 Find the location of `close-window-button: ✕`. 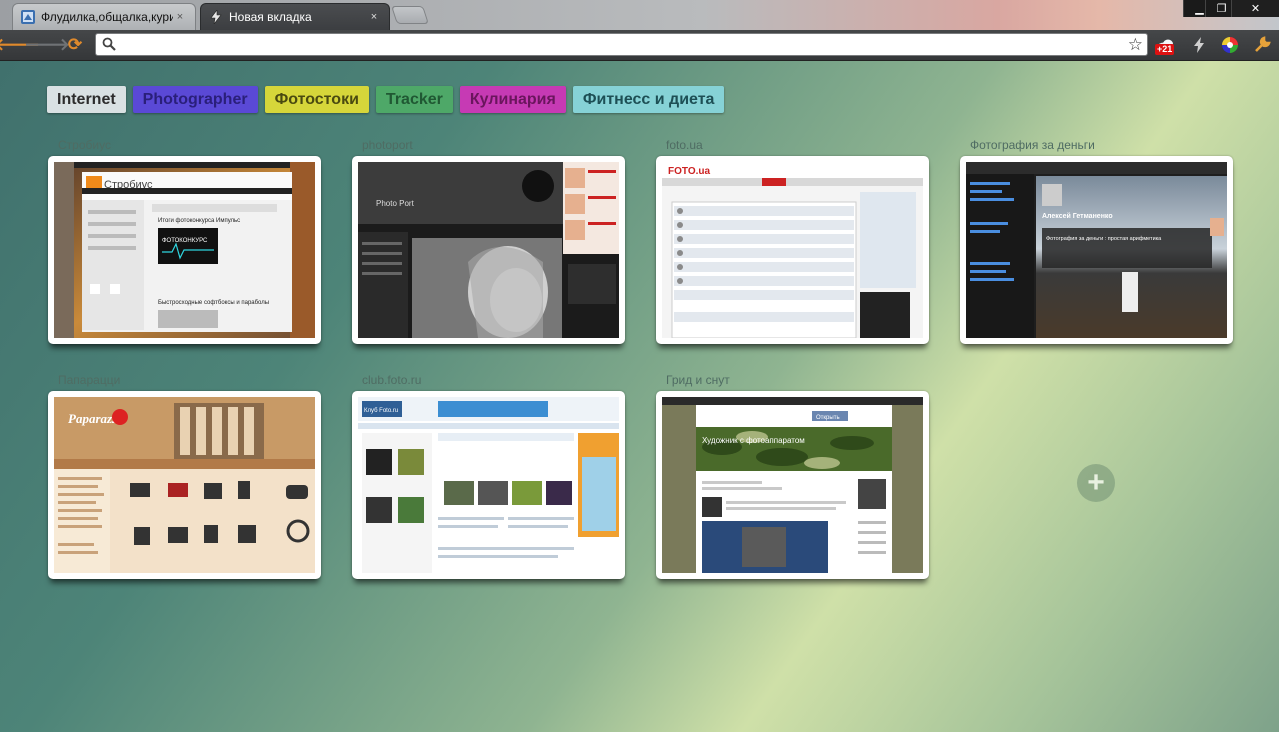

close-window-button: ✕ is located at coordinates (1255, 8).